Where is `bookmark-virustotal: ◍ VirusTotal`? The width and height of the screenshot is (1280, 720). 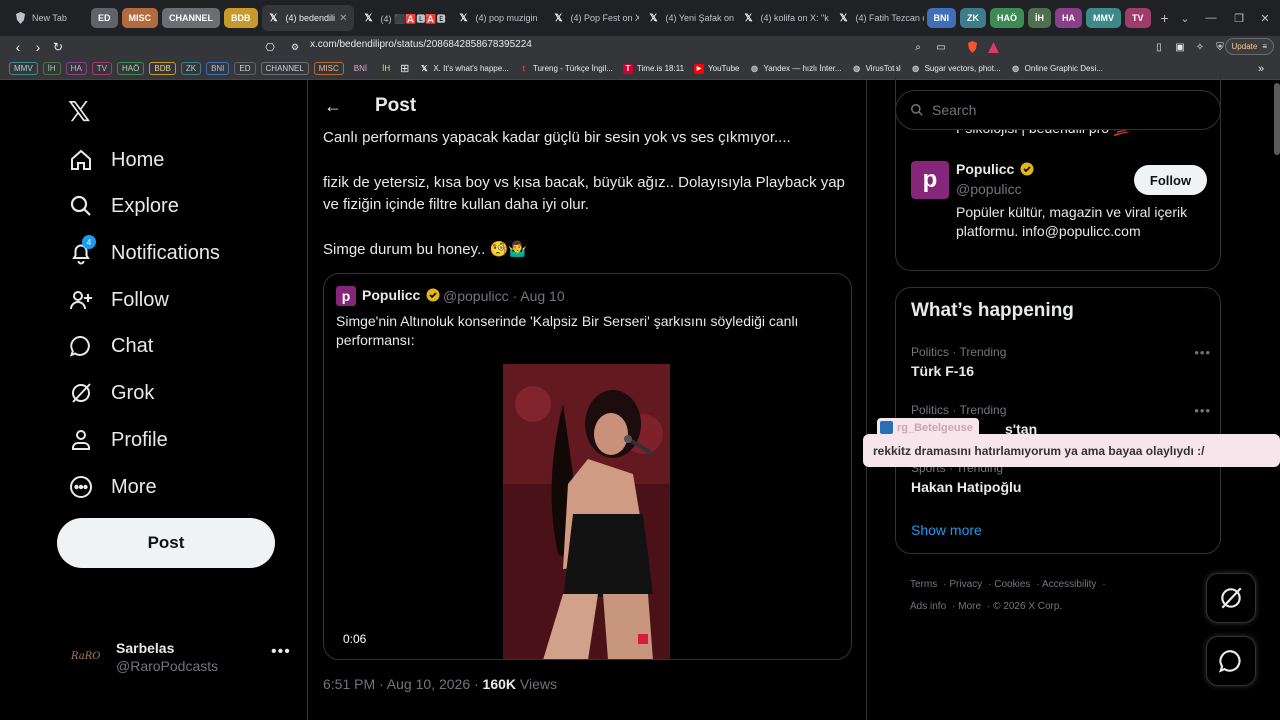 bookmark-virustotal: ◍ VirusTotal is located at coordinates (876, 69).